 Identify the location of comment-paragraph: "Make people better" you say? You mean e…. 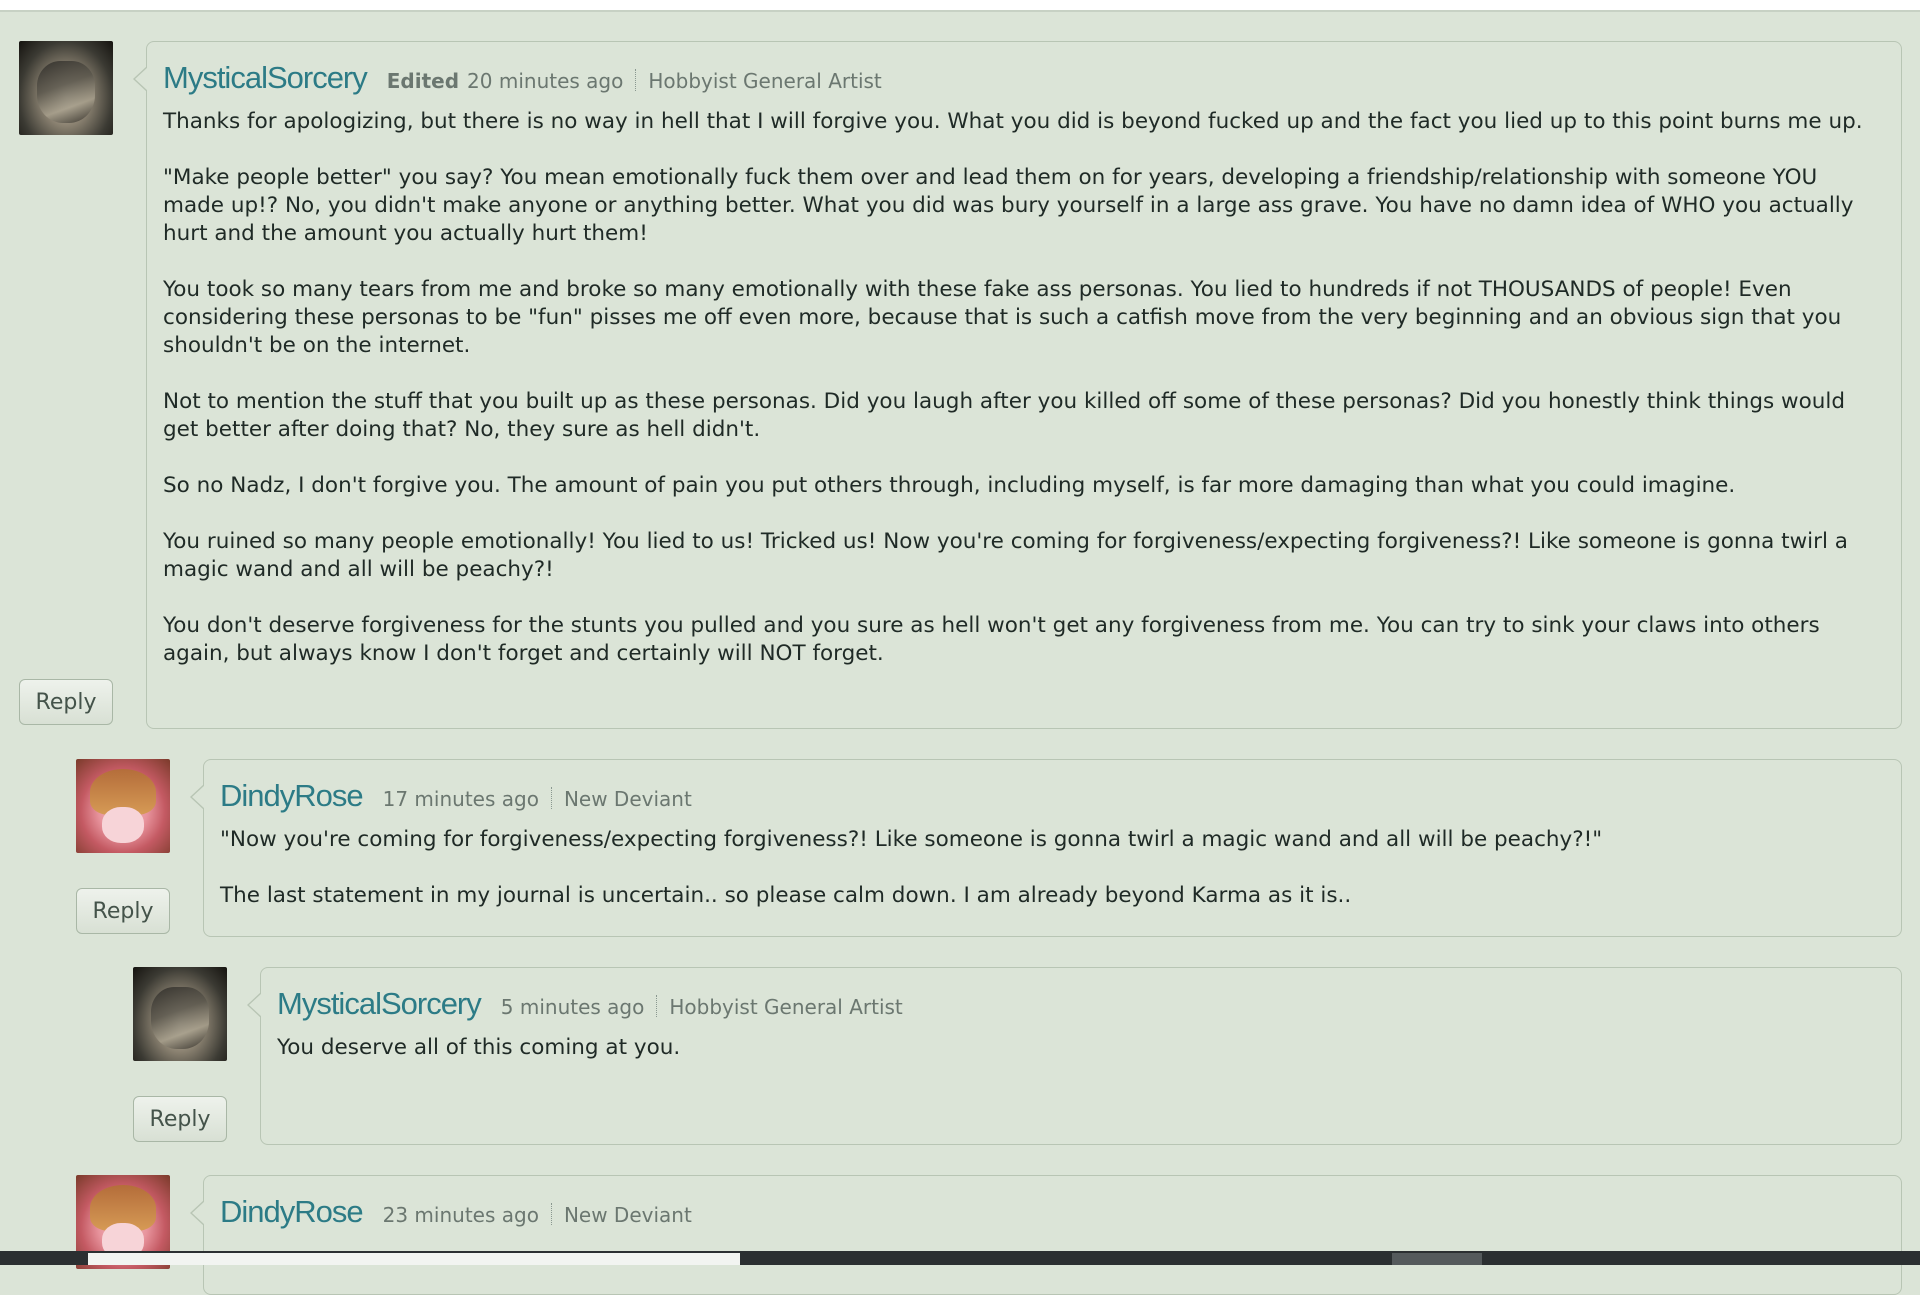
(1008, 205).